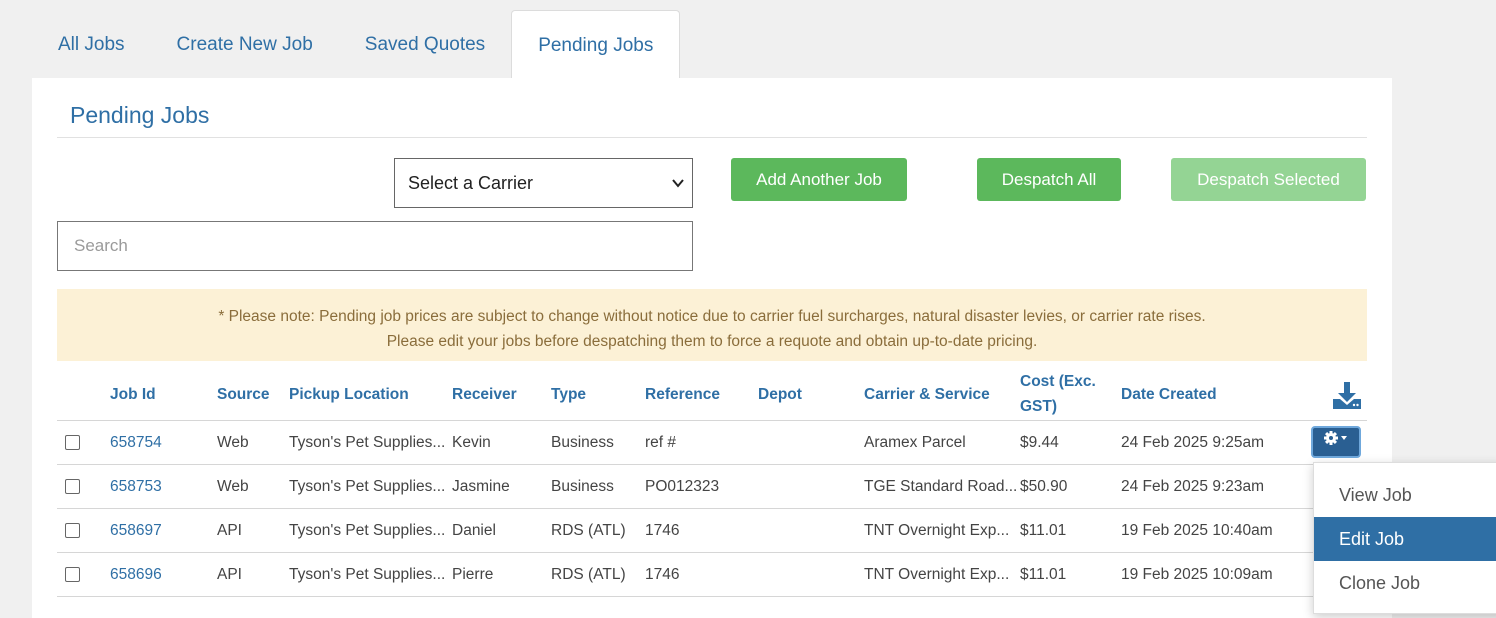  What do you see at coordinates (163, 530) in the screenshot?
I see `job-id-link: 658697` at bounding box center [163, 530].